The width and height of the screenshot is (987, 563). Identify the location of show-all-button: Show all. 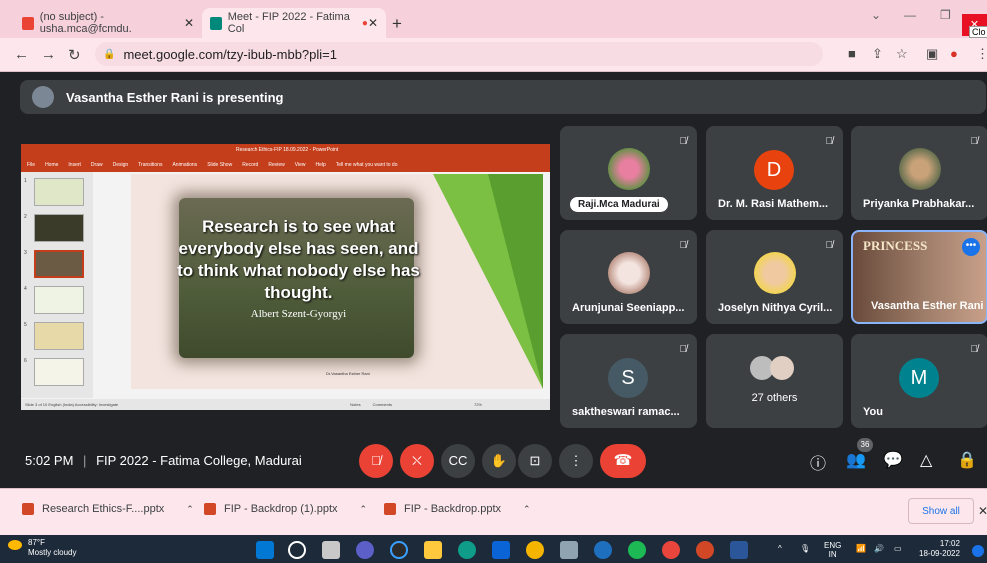
(941, 511).